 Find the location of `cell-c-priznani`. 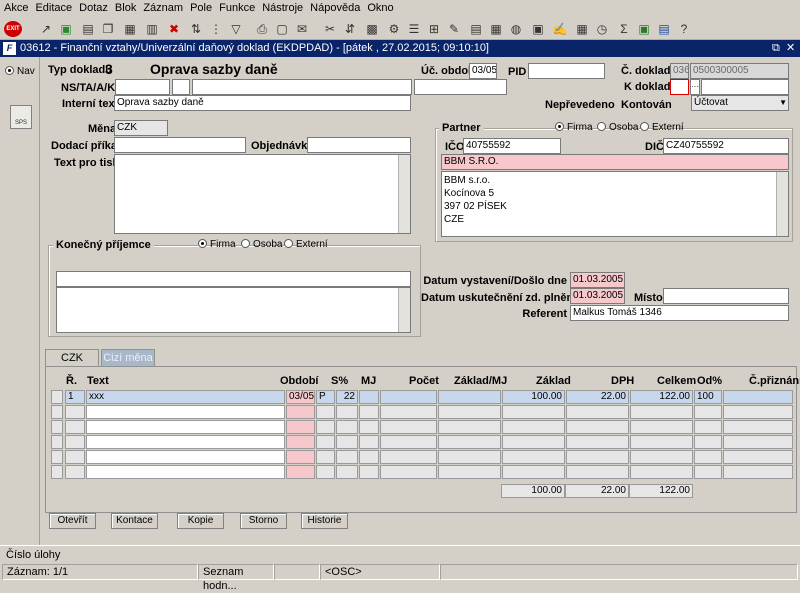

cell-c-priznani is located at coordinates (758, 397).